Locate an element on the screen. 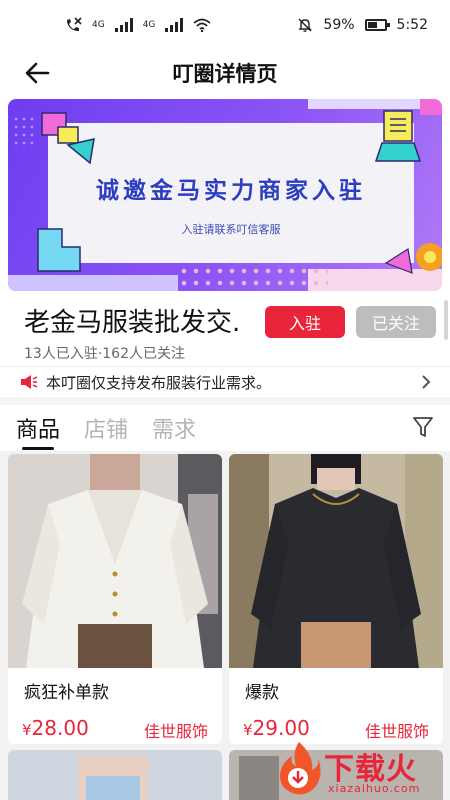  join-button: 入驻 is located at coordinates (305, 322).